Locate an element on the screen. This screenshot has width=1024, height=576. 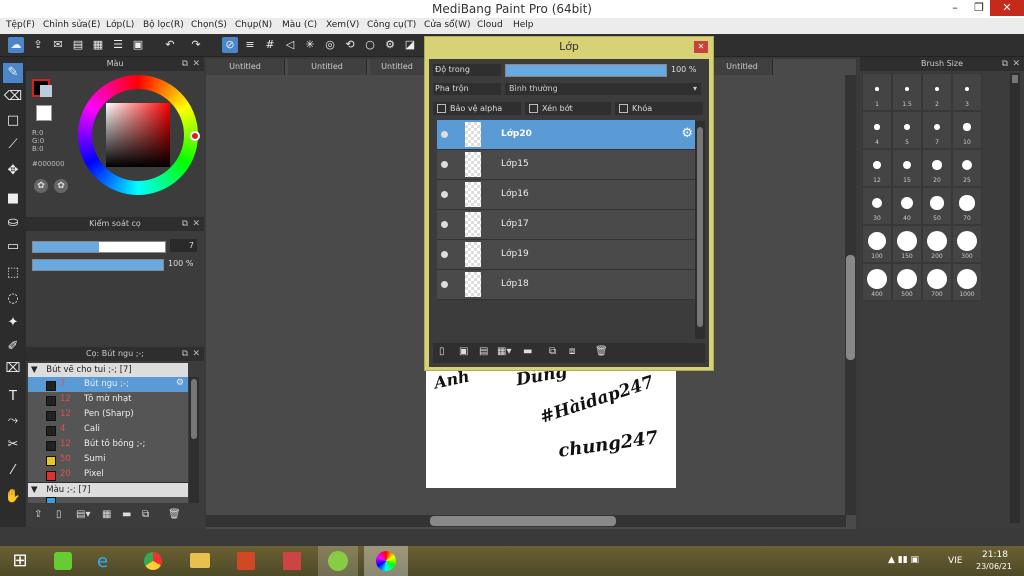
brush-tool-icon: ✎ is located at coordinates (13, 73).